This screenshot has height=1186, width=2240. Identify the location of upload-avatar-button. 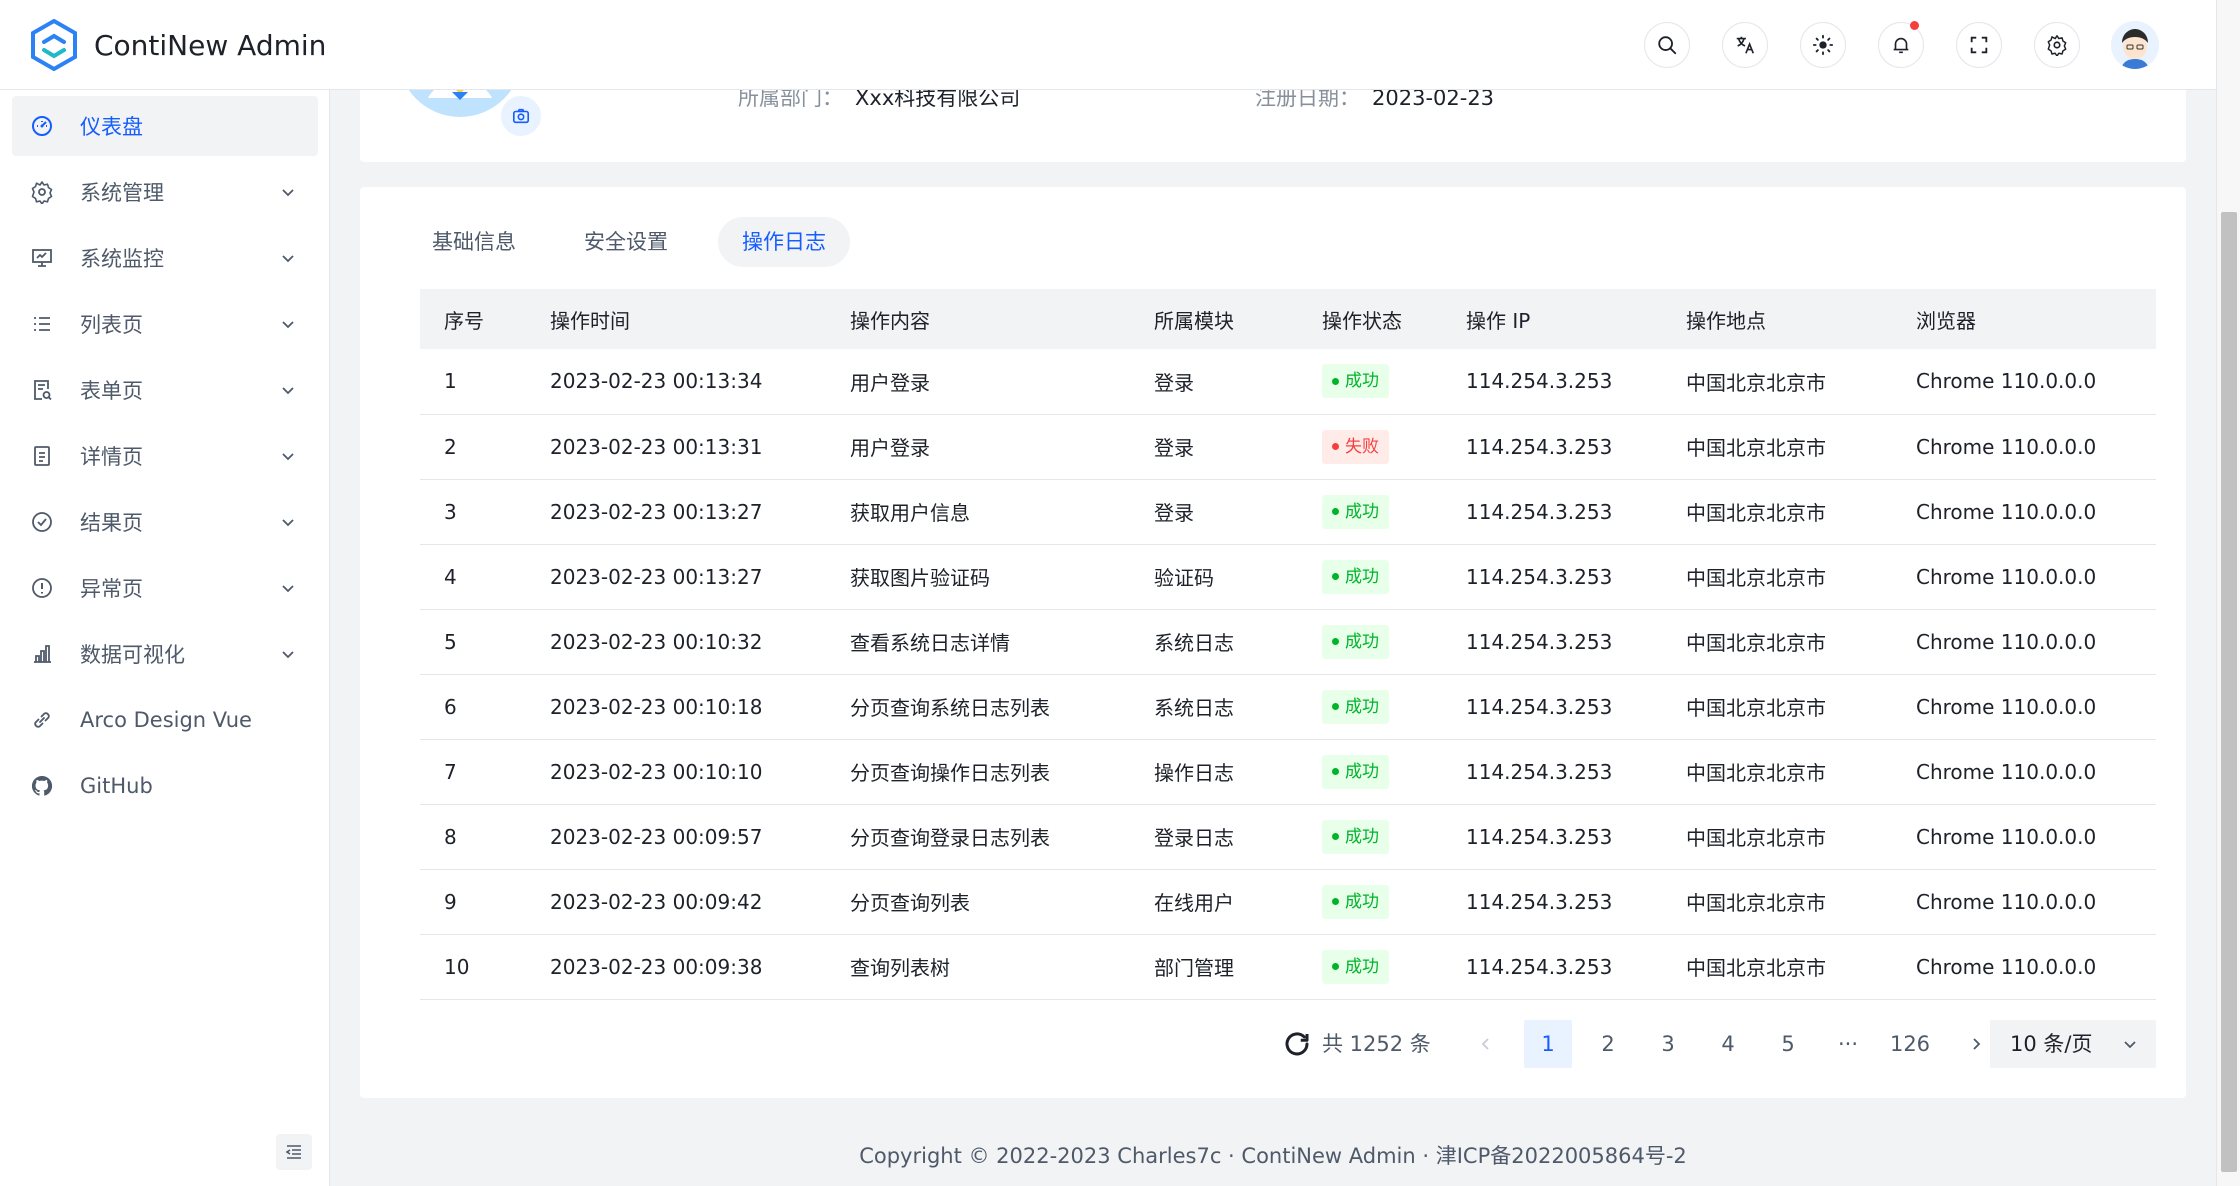
(521, 116).